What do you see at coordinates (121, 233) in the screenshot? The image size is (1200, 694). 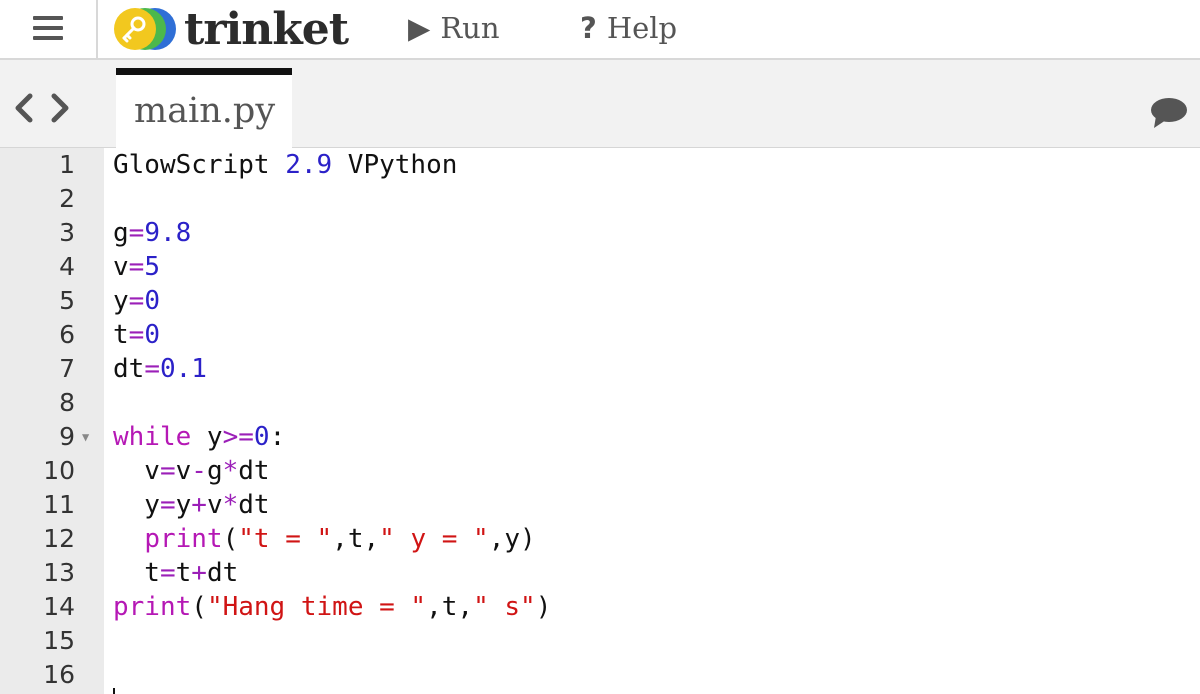 I see `code-token: g` at bounding box center [121, 233].